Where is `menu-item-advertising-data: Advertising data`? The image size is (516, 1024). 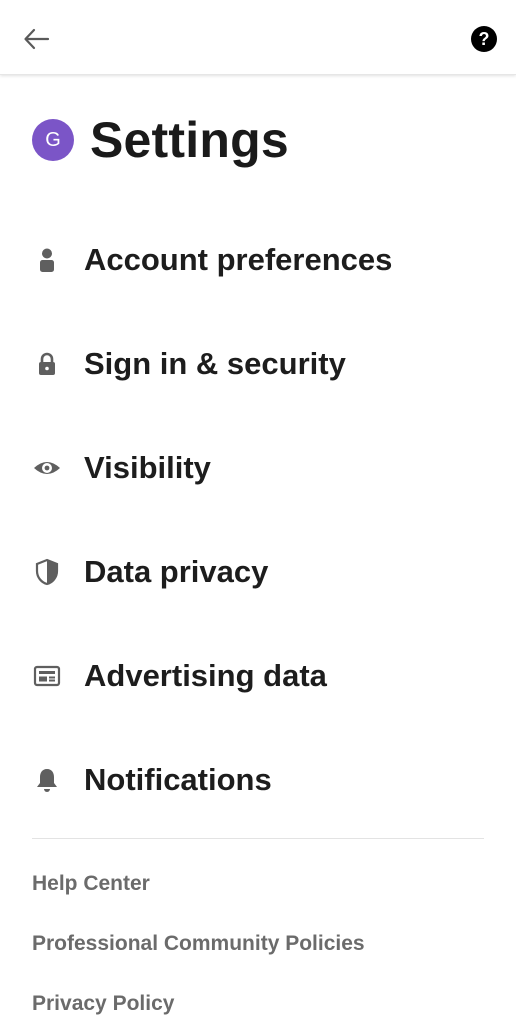 menu-item-advertising-data: Advertising data is located at coordinates (258, 676).